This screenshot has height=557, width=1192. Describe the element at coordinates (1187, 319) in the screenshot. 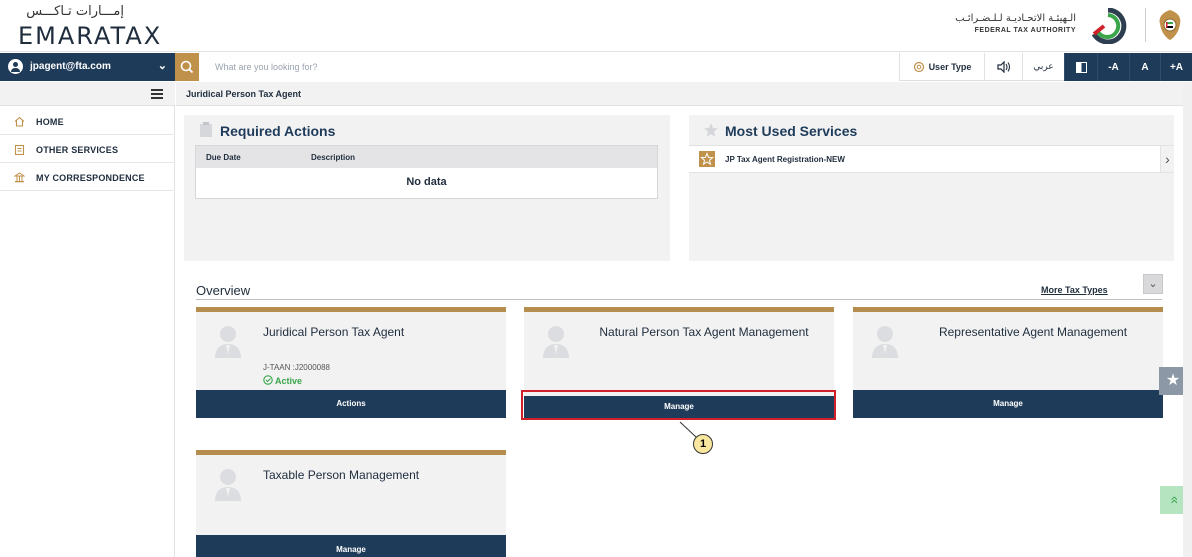

I see `page-scrollbar` at that location.